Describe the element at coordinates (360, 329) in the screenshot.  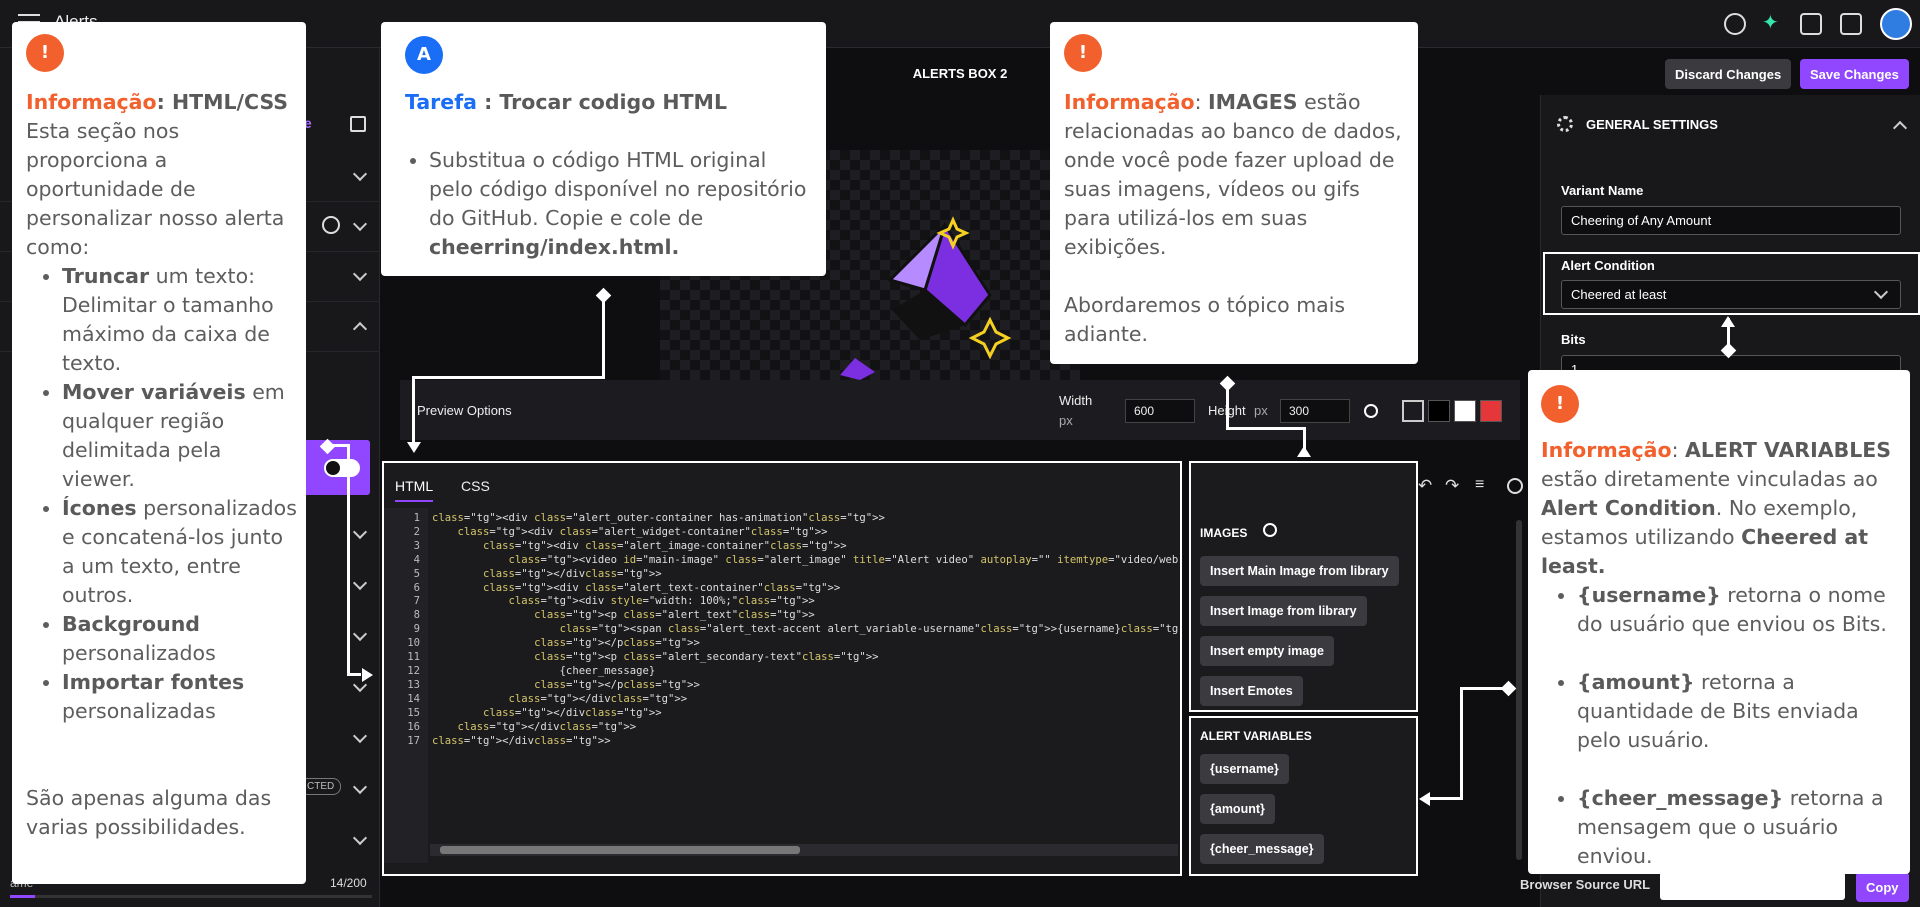
I see `chevron-up-icon` at that location.